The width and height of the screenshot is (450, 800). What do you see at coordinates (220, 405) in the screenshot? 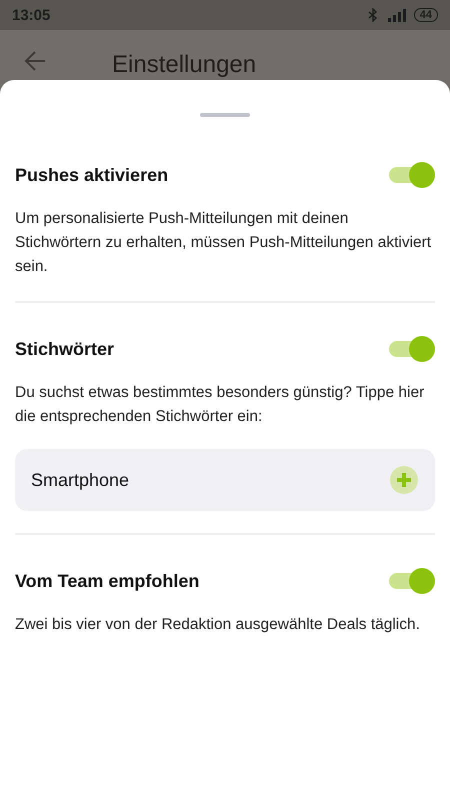
I see `section-description: Du suchst etwas bestimmtes besonders günstig? Tippe hier die entsprechenden Stichwörter ein:` at bounding box center [220, 405].